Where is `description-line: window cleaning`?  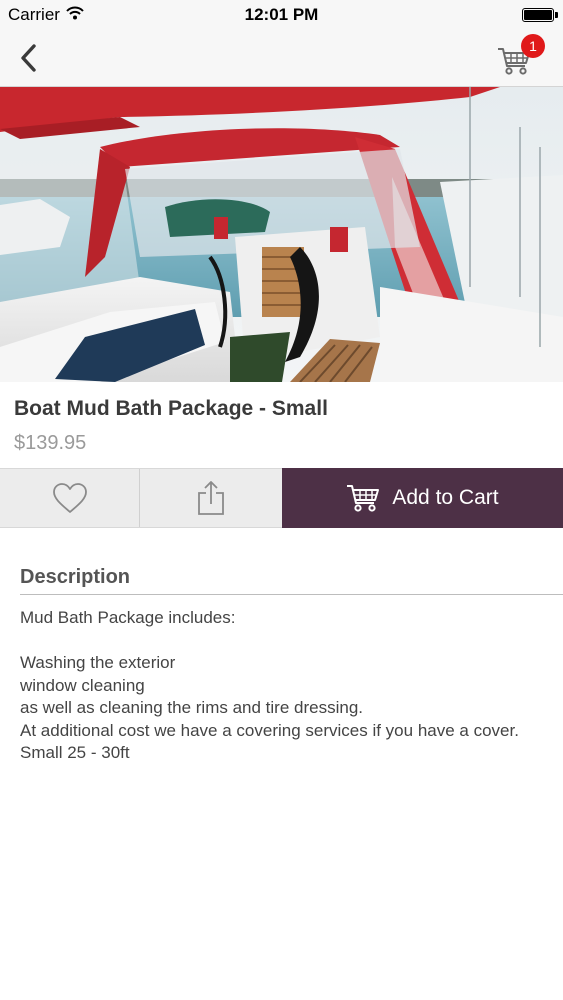
description-line: window cleaning is located at coordinates (82, 685).